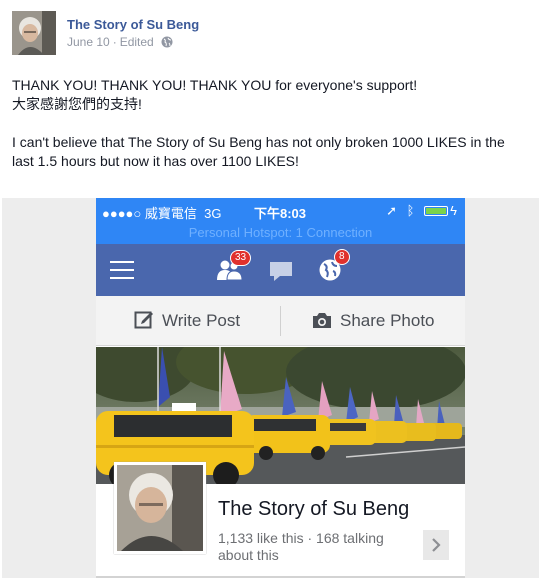  Describe the element at coordinates (392, 210) in the screenshot. I see `location-arrow-icon: ➚` at that location.